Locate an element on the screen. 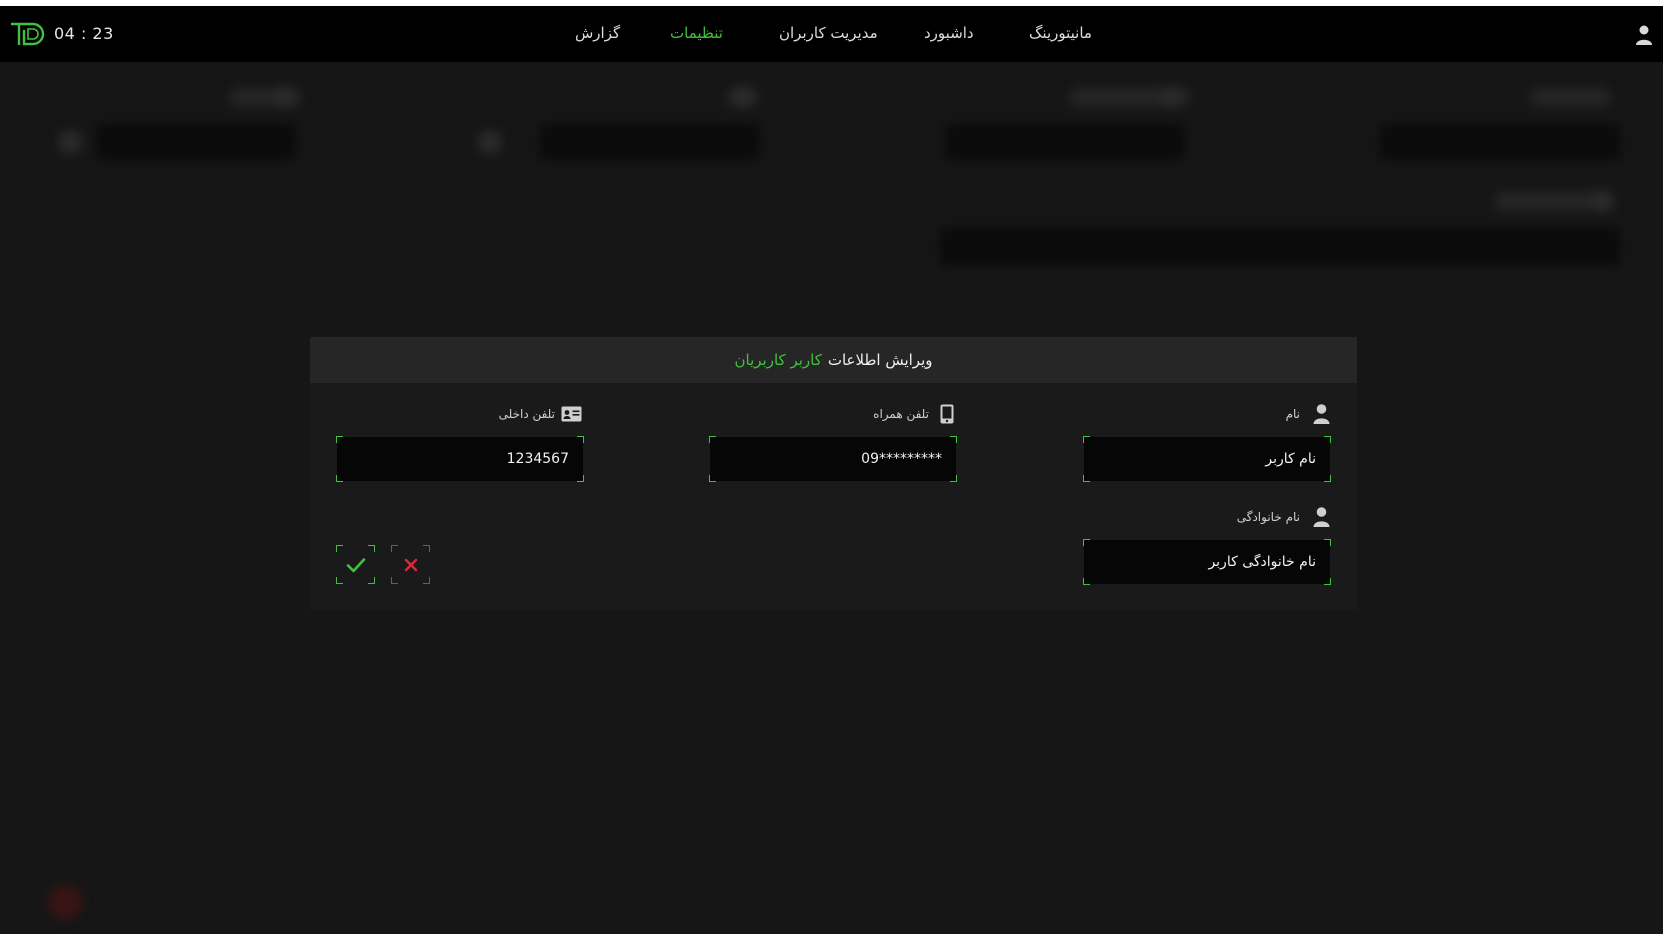  td-logo is located at coordinates (28, 34).